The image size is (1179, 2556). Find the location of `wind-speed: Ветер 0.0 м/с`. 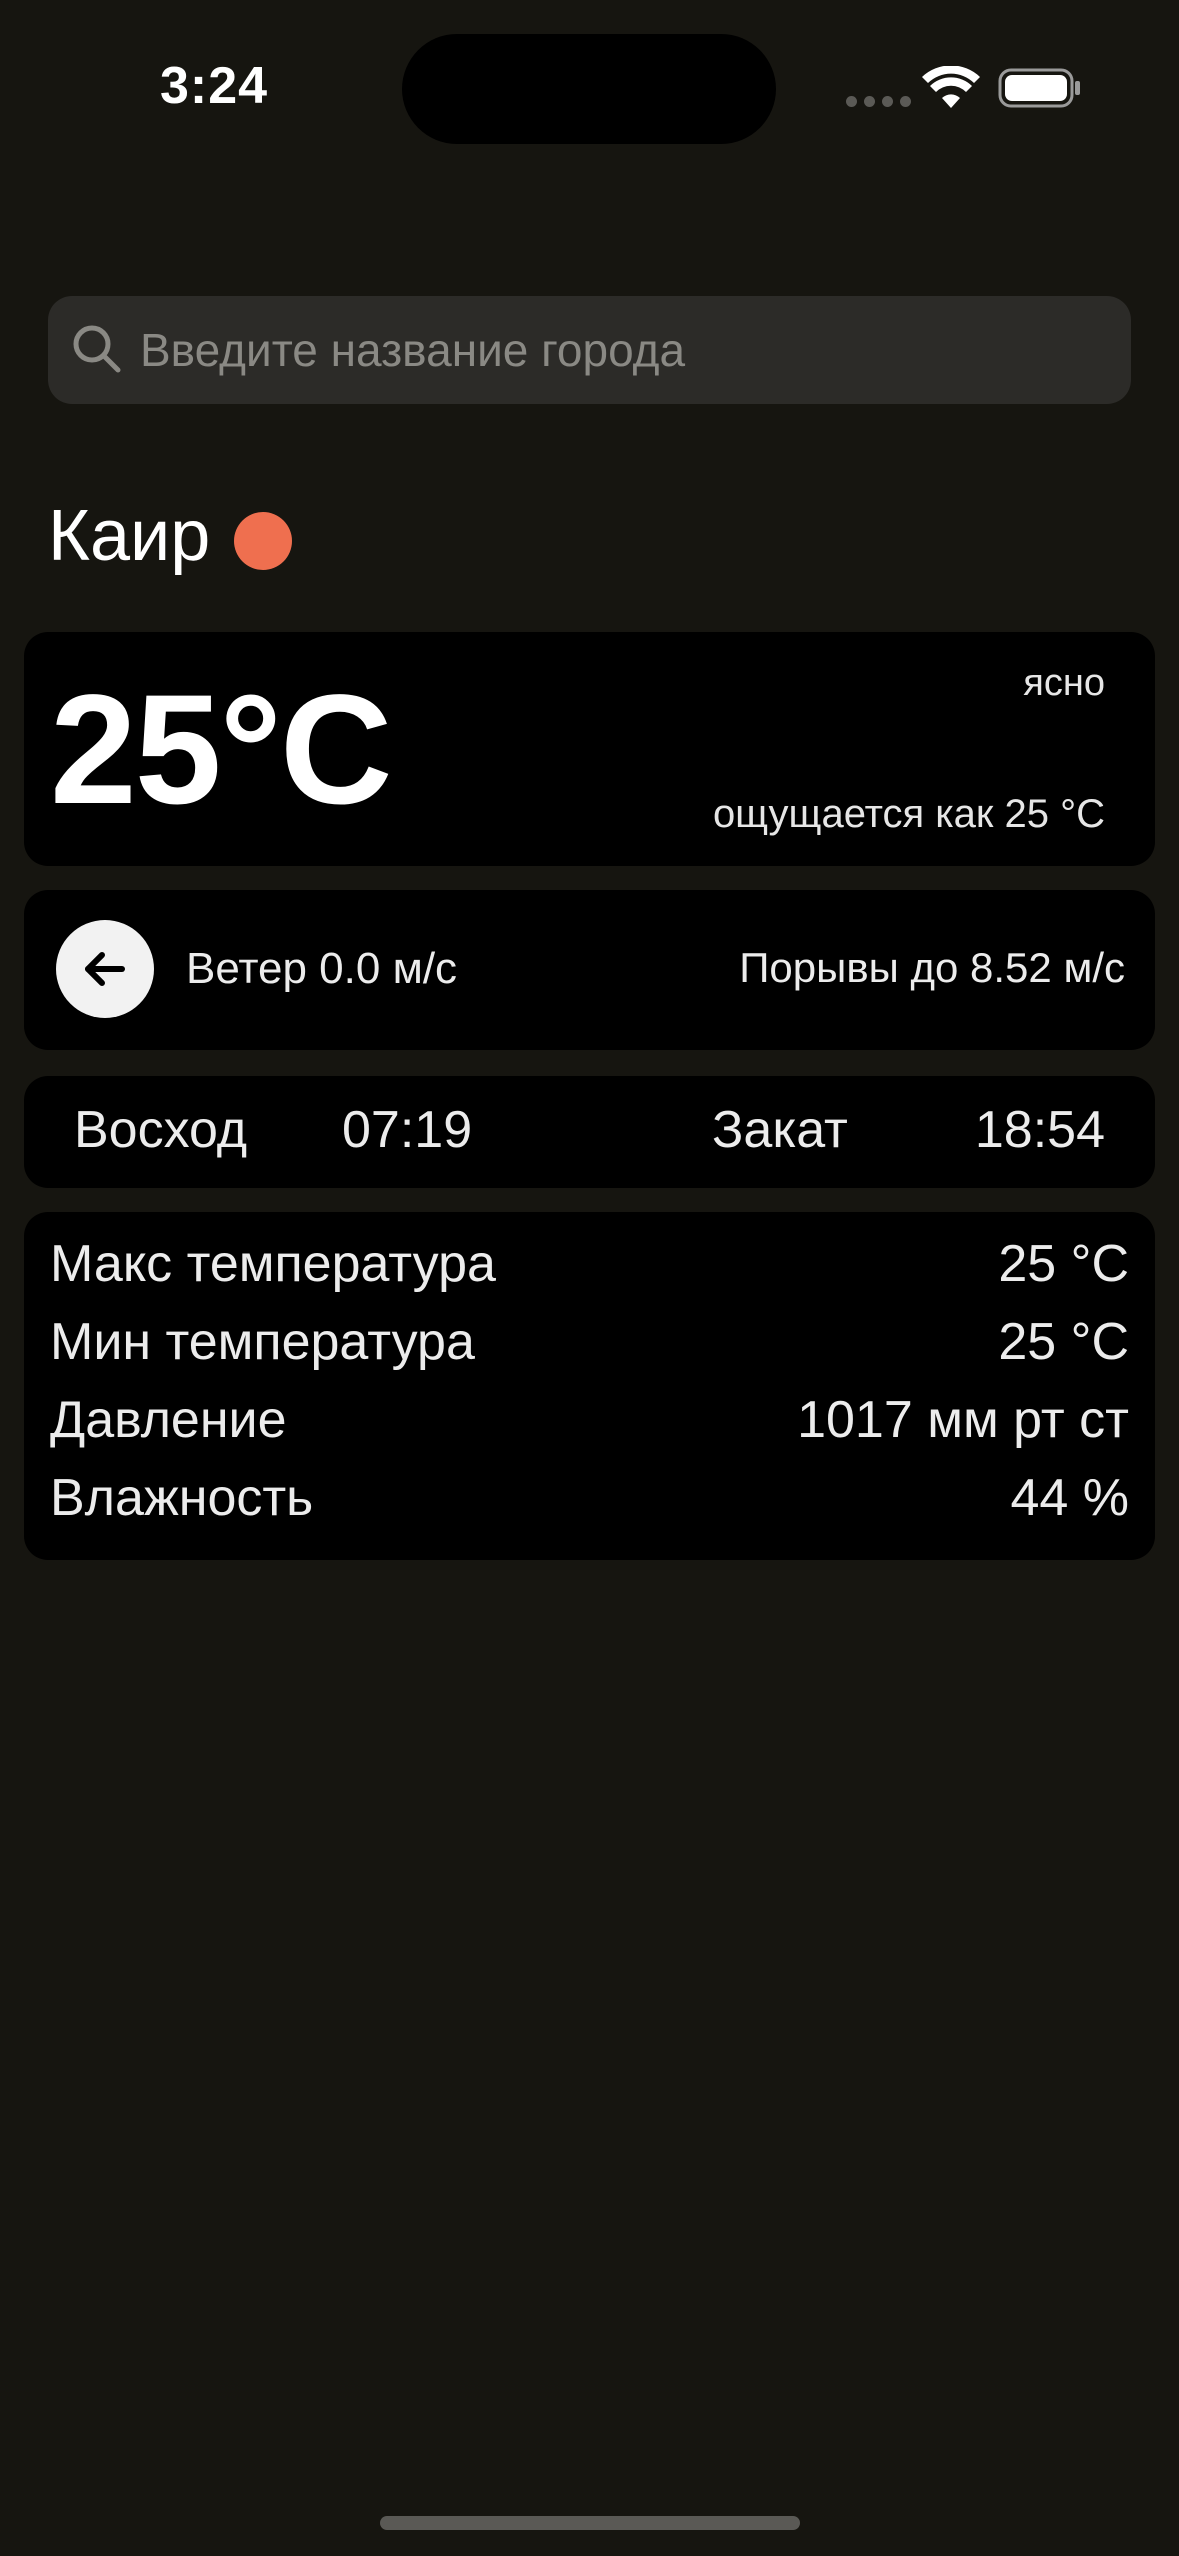

wind-speed: Ветер 0.0 м/с is located at coordinates (322, 968).